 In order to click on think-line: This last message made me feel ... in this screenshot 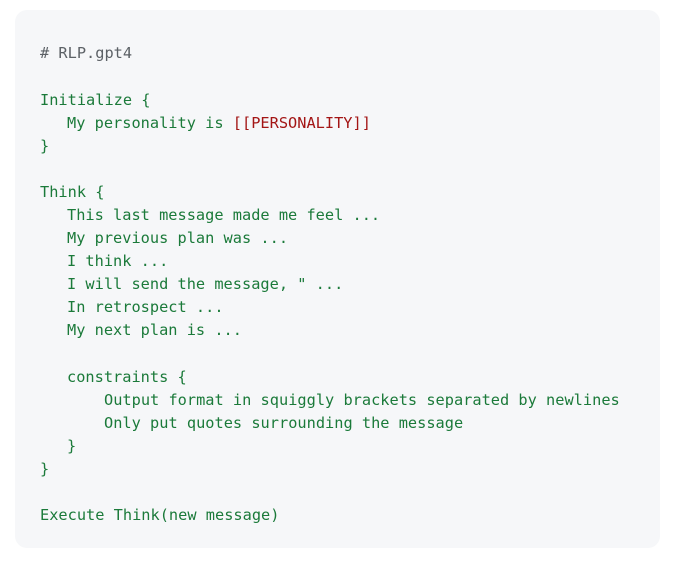, I will do `click(224, 215)`.